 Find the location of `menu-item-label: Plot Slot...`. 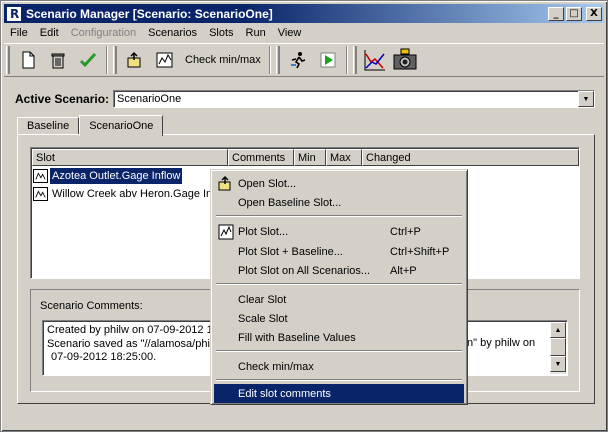

menu-item-label: Plot Slot... is located at coordinates (263, 231).